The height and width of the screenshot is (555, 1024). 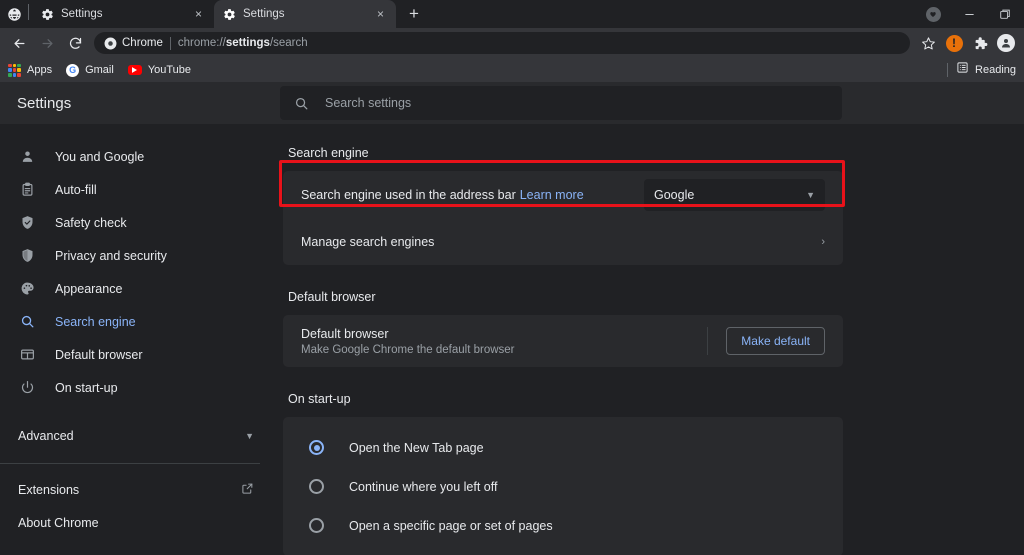 I want to click on bookmark-star-icon, so click(x=928, y=43).